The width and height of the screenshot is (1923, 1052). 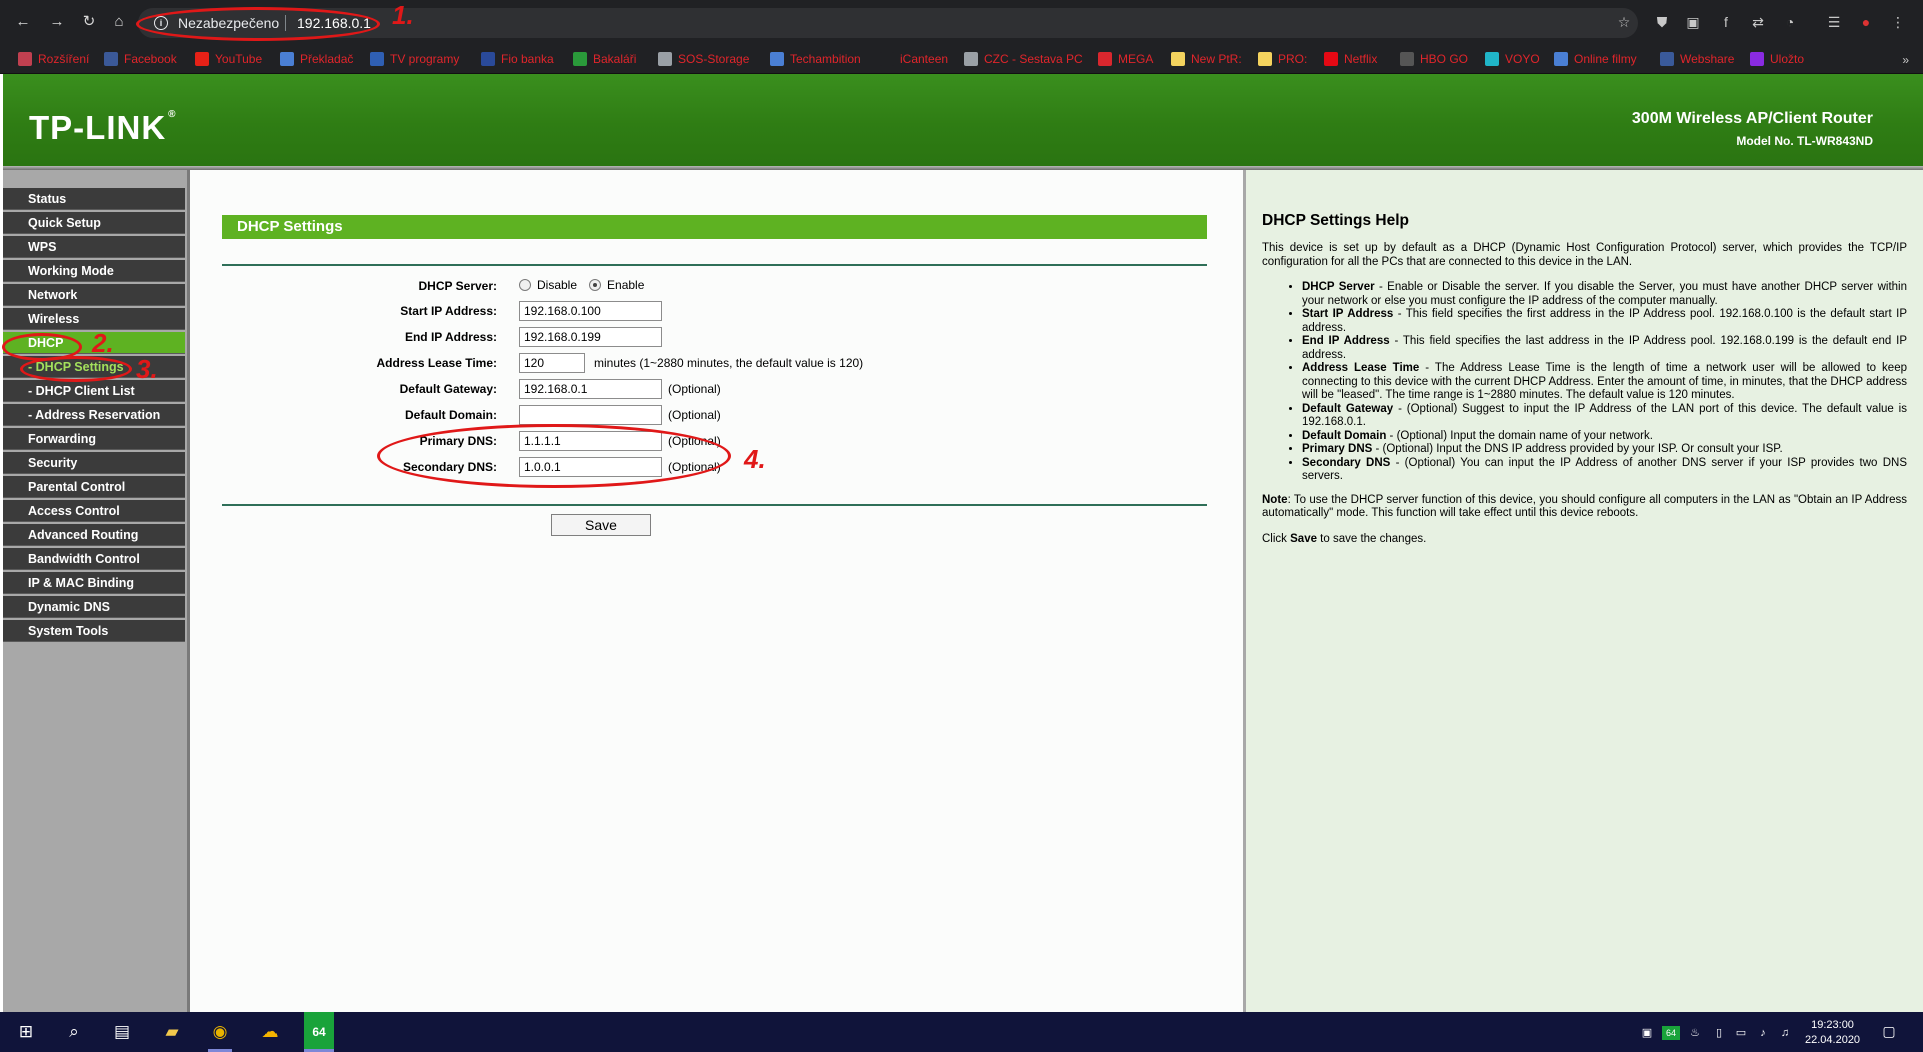 I want to click on bookmark-item: New PtR:, so click(x=1206, y=59).